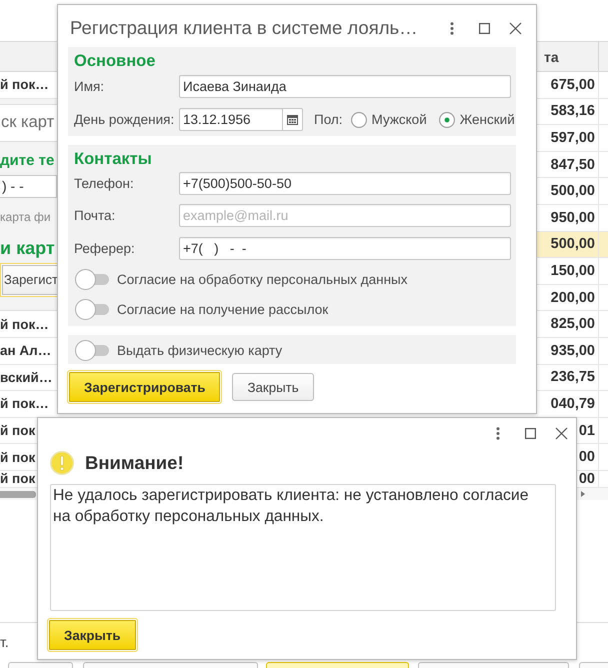 The image size is (608, 668). I want to click on field-label: Пол:, so click(328, 119).